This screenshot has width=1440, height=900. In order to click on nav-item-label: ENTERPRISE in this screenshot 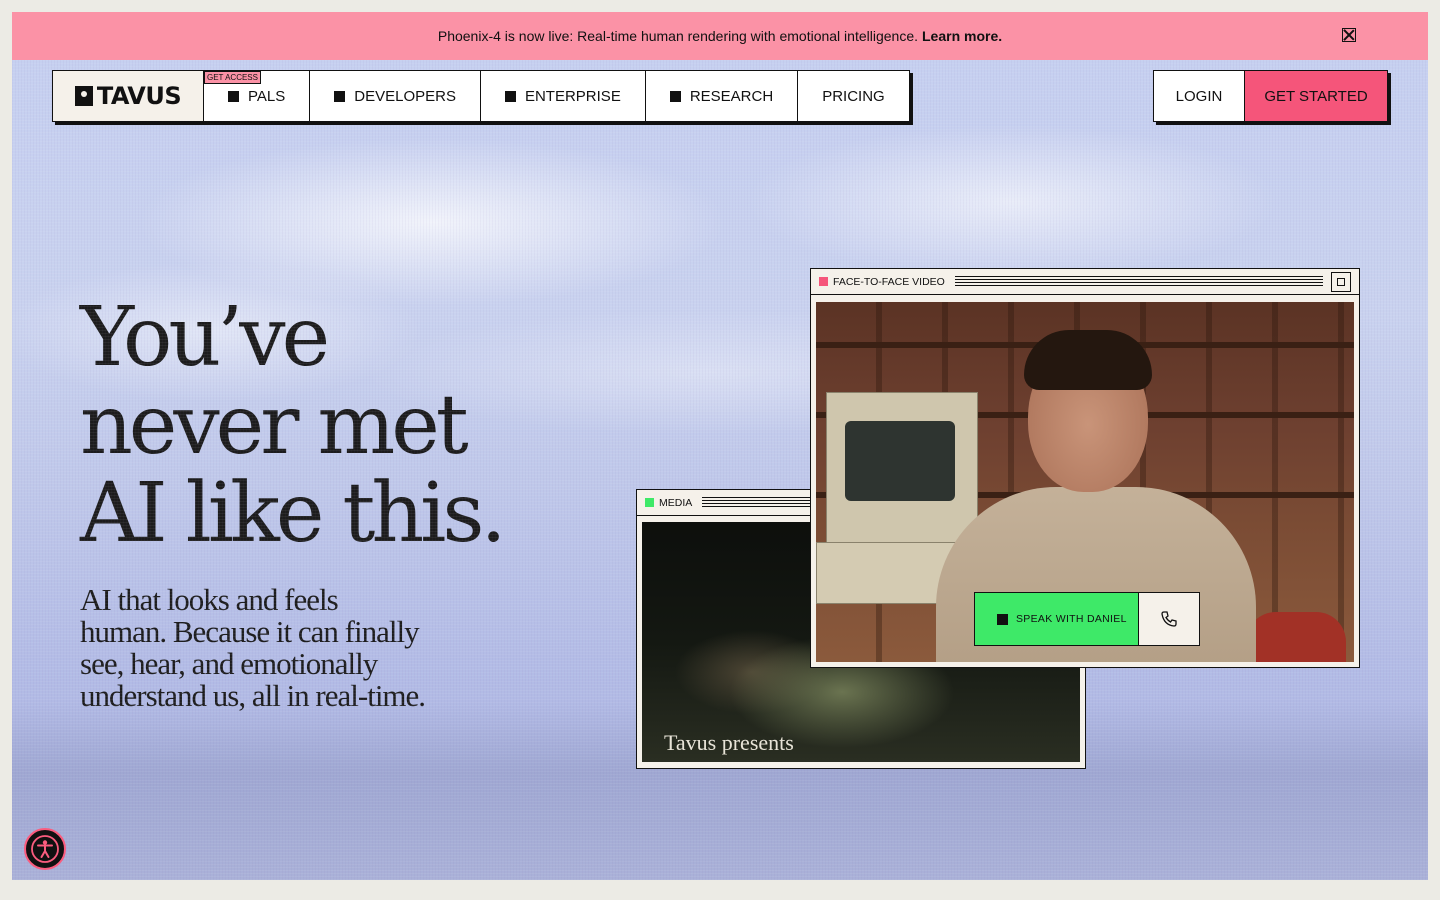, I will do `click(572, 96)`.